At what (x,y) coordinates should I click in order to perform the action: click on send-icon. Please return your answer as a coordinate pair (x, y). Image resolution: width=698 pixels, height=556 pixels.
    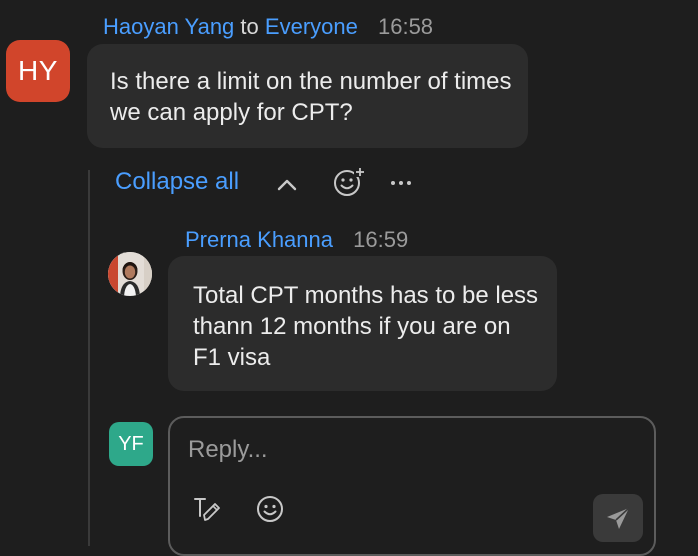
    Looking at the image, I should click on (618, 518).